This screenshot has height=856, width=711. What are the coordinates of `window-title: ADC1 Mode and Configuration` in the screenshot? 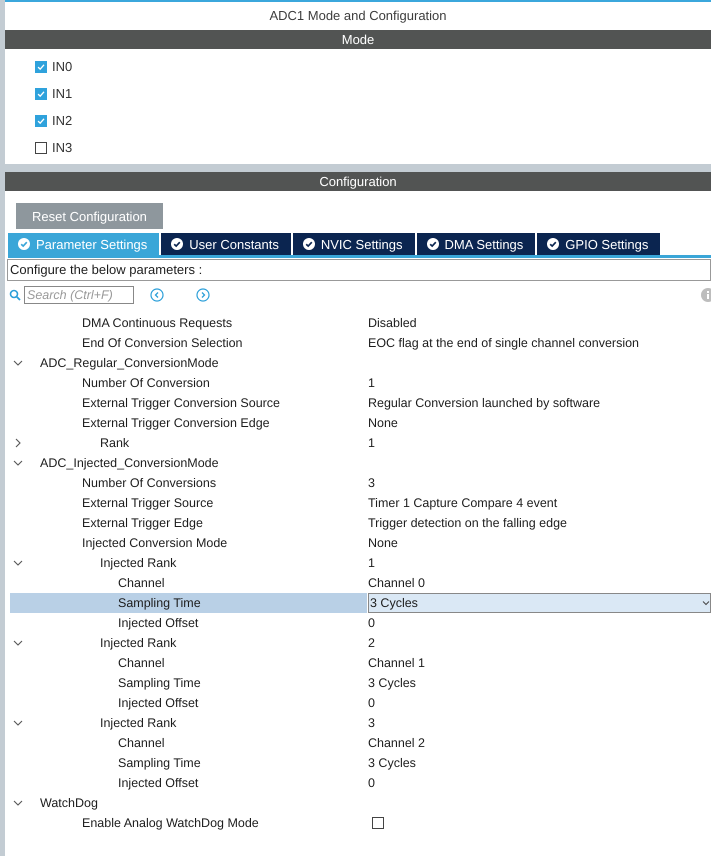 It's located at (358, 16).